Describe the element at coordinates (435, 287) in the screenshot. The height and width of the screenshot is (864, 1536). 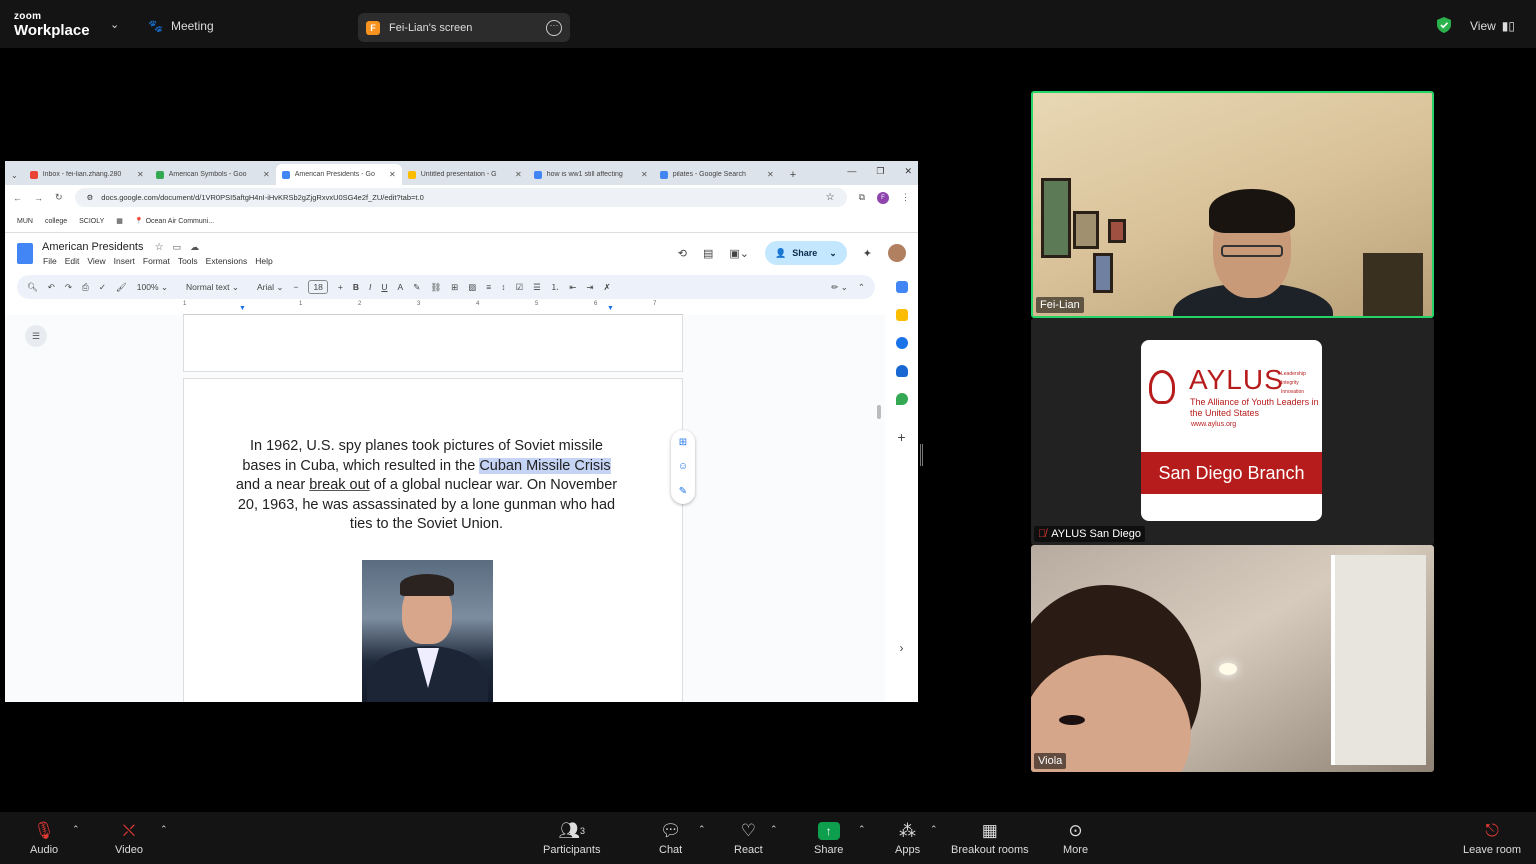
I see `link-icon: ⛓` at that location.